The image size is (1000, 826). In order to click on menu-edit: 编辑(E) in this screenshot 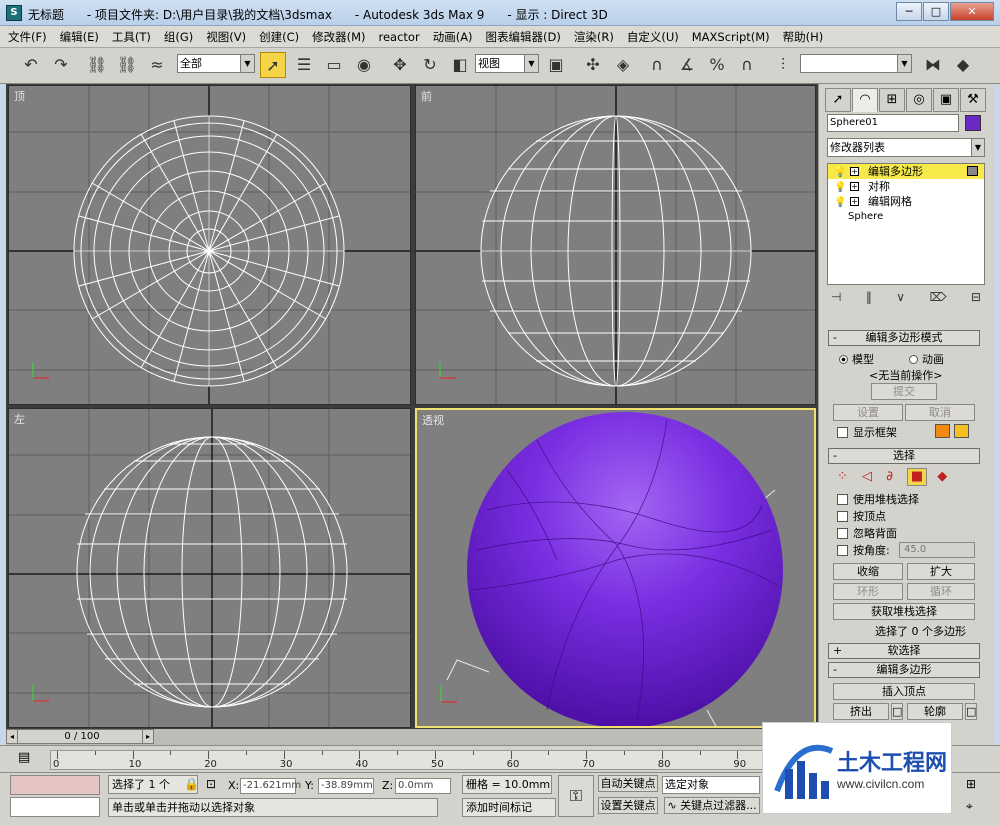, I will do `click(79, 37)`.